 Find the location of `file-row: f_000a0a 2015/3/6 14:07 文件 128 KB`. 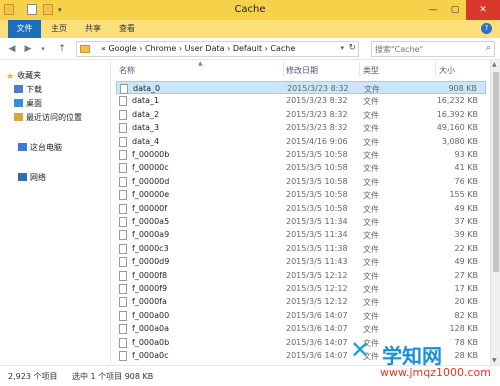

file-row: f_000a0a 2015/3/6 14:07 文件 128 KB is located at coordinates (301, 328).